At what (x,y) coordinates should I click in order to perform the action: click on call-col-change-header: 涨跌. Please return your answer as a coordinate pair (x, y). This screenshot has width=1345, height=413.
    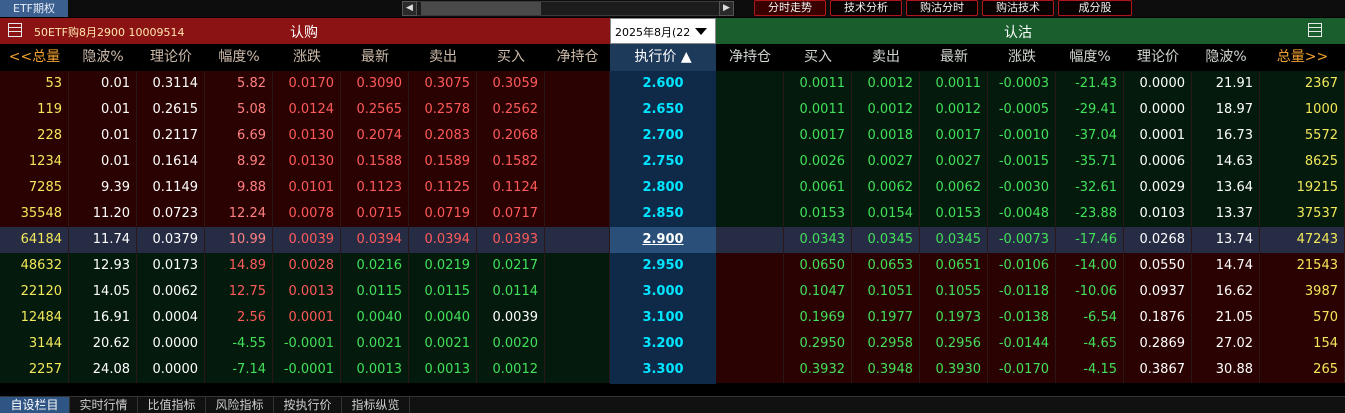
    Looking at the image, I should click on (307, 57).